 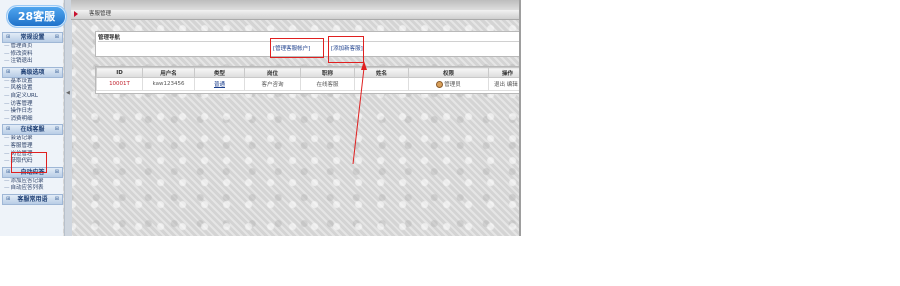 What do you see at coordinates (359, 113) in the screenshot?
I see `annotation-arrow` at bounding box center [359, 113].